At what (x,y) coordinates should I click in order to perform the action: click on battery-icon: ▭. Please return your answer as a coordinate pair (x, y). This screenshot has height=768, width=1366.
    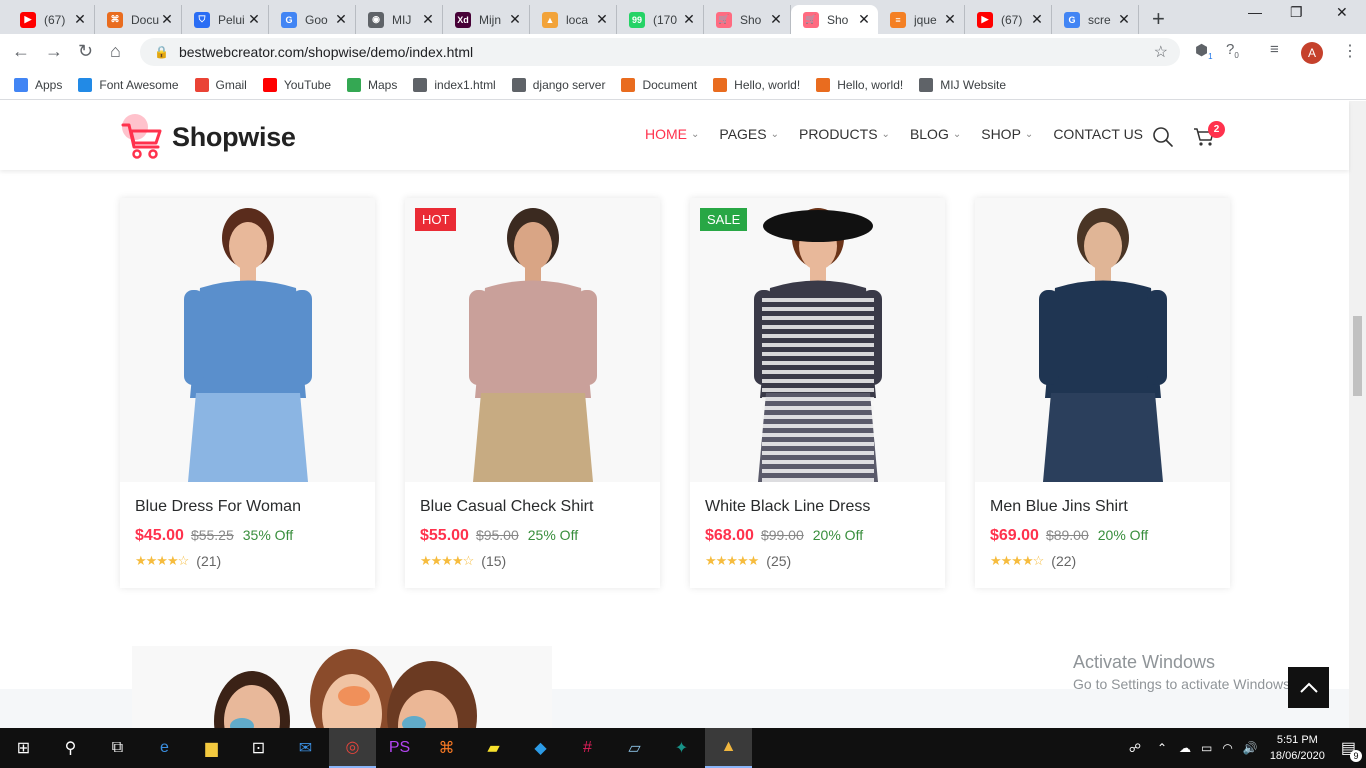
    Looking at the image, I should click on (1206, 748).